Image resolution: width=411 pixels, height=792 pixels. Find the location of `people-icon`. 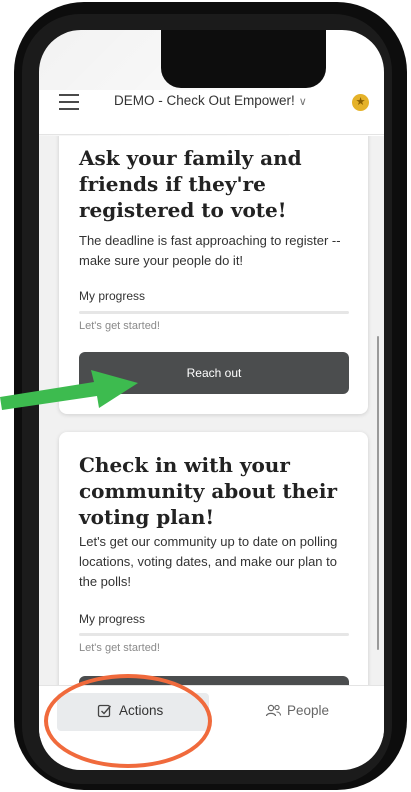

people-icon is located at coordinates (273, 712).